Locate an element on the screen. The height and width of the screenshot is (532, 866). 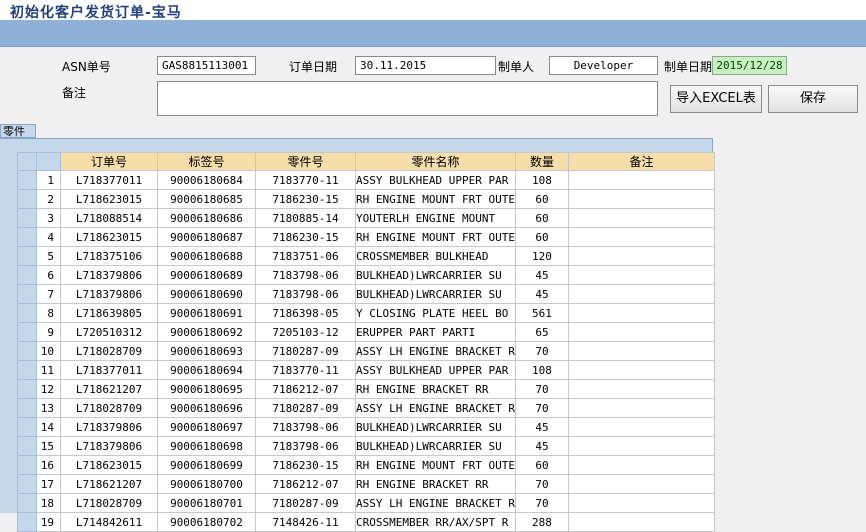
cell-part-number: 7180287-09 is located at coordinates (305, 503).